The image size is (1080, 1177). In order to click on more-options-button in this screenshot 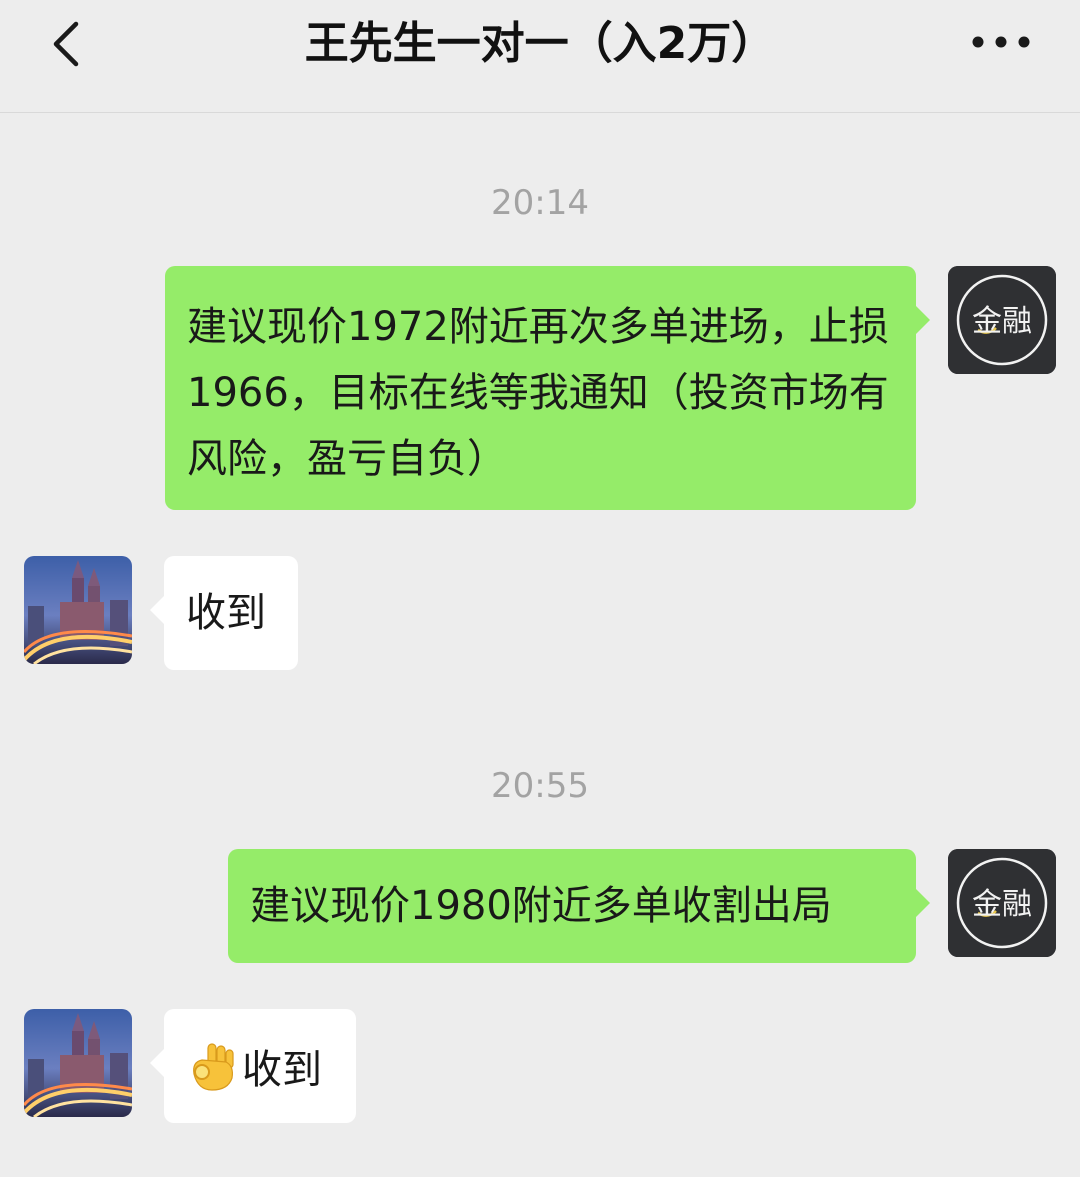, I will do `click(1001, 42)`.